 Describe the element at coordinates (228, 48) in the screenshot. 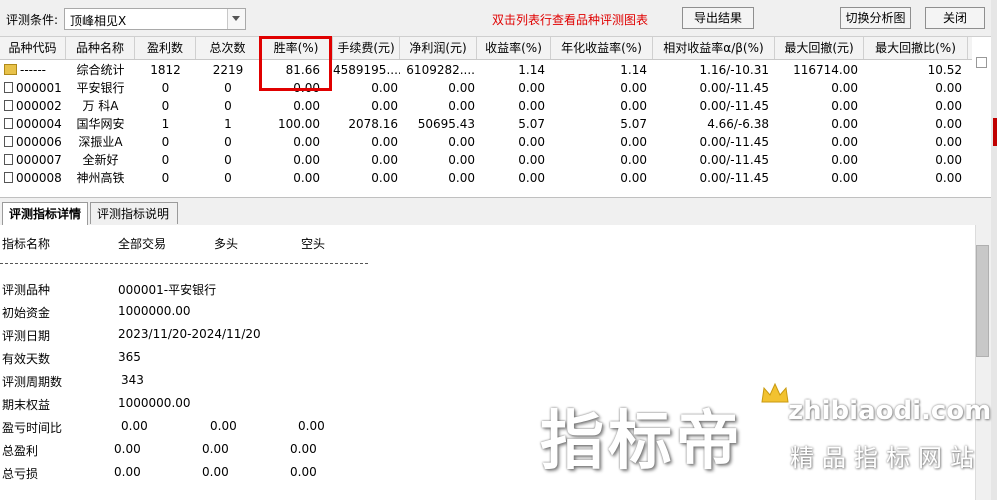

I see `col-header-total-count: 总次数` at that location.